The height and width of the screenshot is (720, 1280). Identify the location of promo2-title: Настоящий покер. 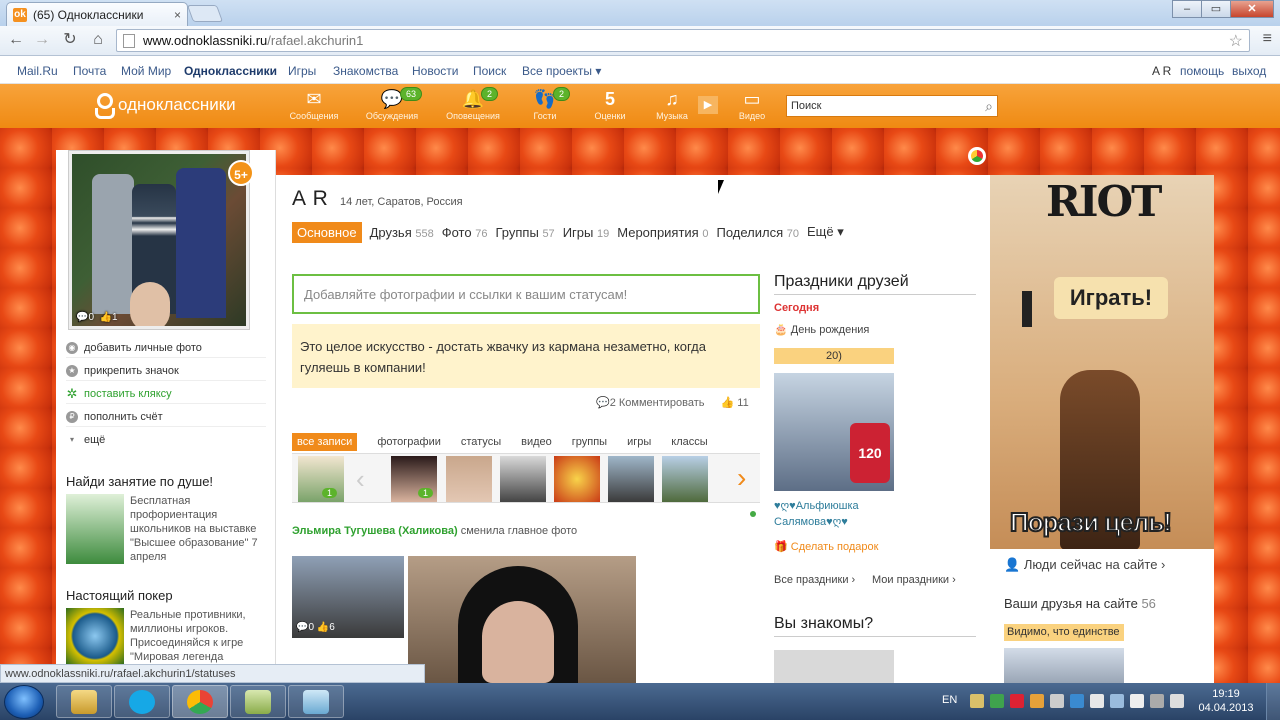
(119, 595).